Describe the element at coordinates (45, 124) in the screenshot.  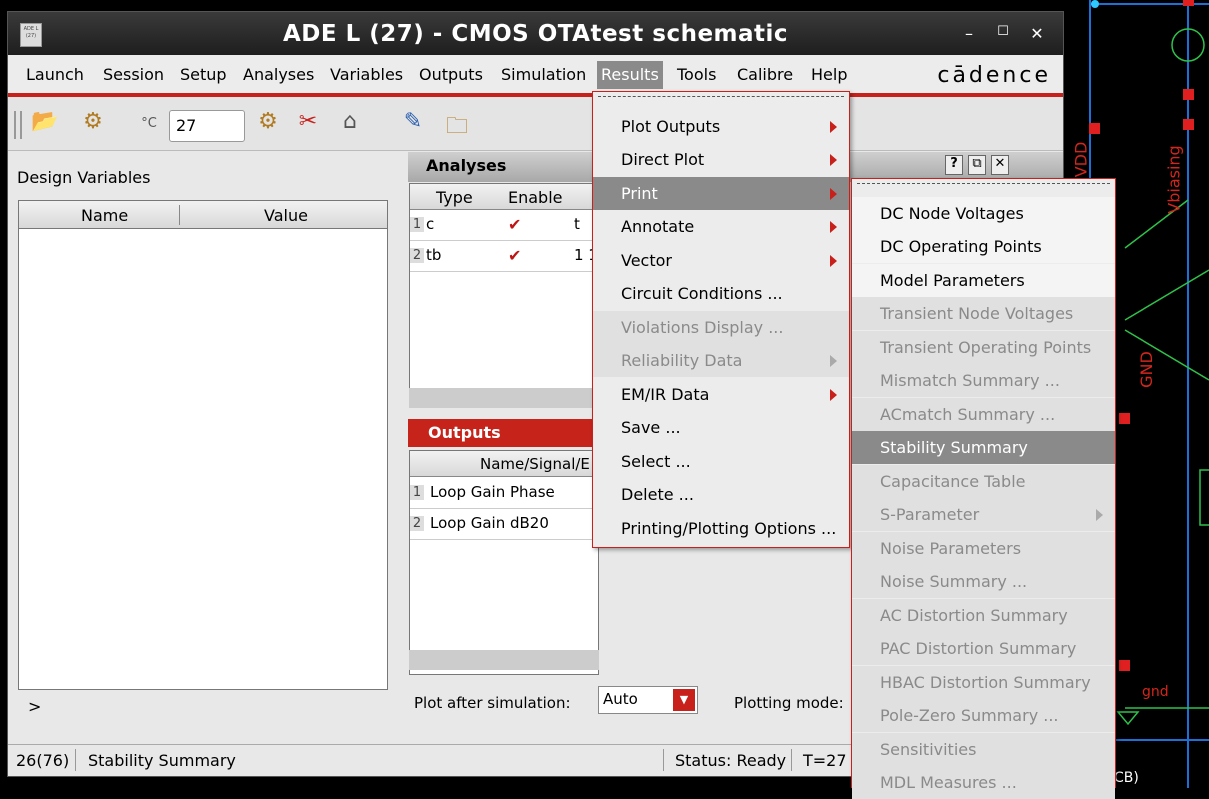
I see `load-state-icon: 📂` at that location.